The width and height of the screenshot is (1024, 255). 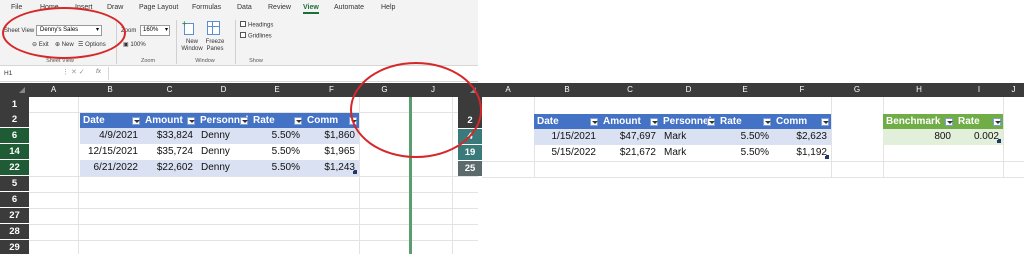 What do you see at coordinates (331, 136) in the screenshot?
I see `table-cell: $1,860` at bounding box center [331, 136].